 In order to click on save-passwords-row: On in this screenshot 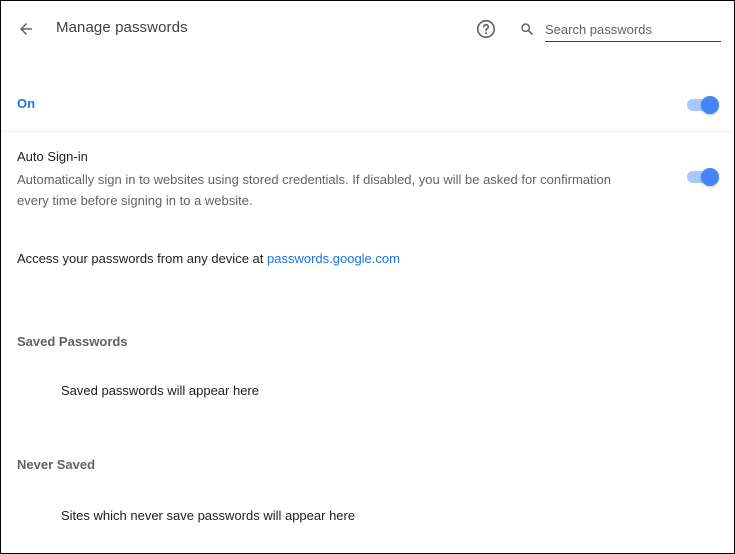, I will do `click(367, 106)`.